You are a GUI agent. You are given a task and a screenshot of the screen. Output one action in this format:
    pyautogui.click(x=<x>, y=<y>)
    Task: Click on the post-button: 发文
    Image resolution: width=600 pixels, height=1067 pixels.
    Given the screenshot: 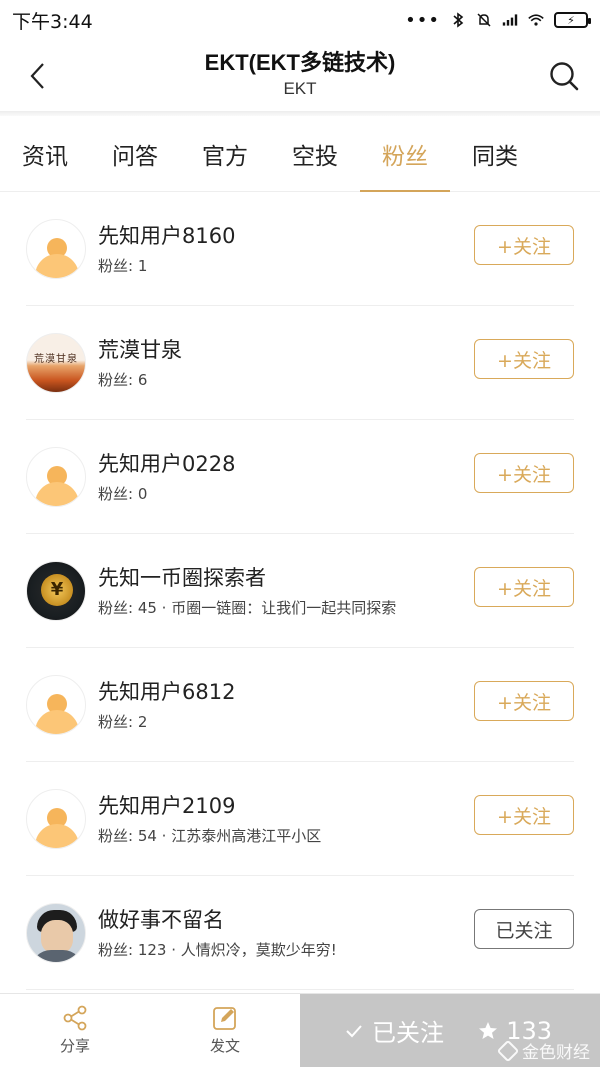 What is the action you would take?
    pyautogui.click(x=225, y=1030)
    